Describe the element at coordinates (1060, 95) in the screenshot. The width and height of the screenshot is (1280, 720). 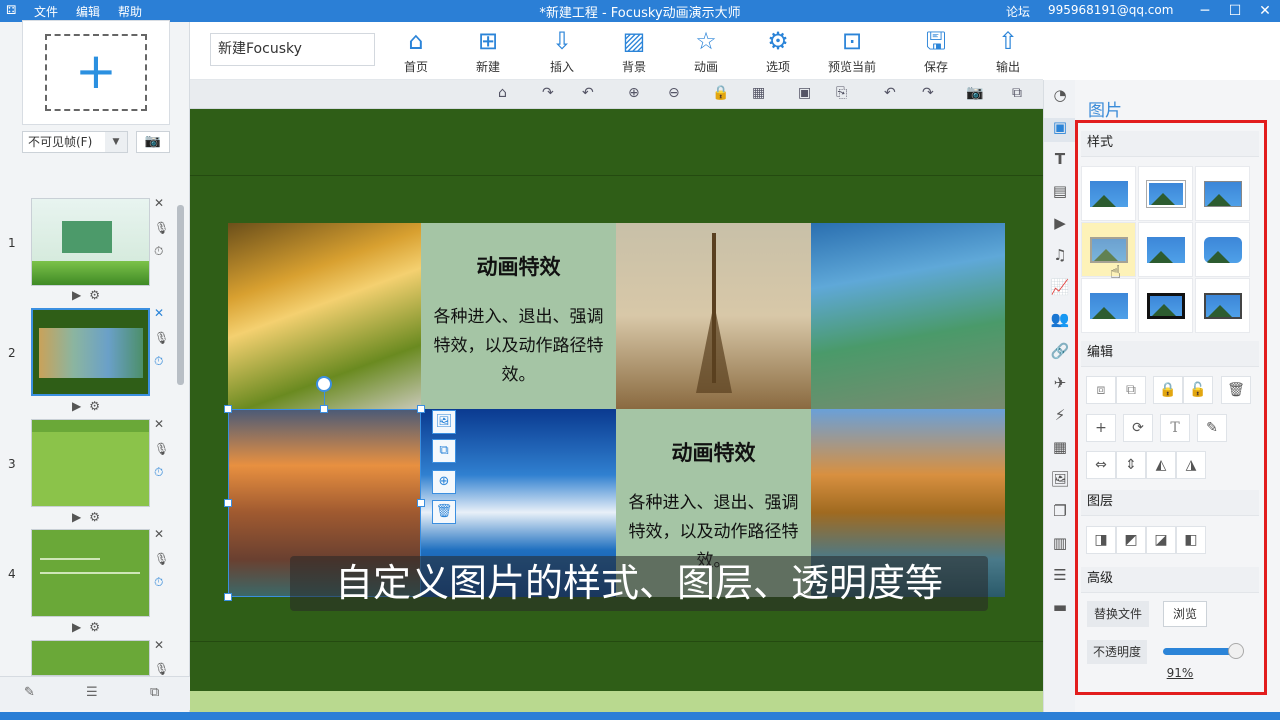
I see `shape-icon: ◔` at that location.